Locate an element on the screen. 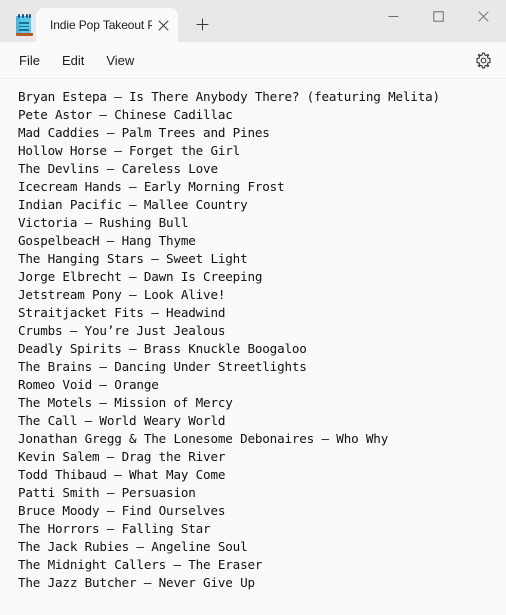 The image size is (506, 615). tab-title: Indie Pop Takeout Playlist 03-23-2 is located at coordinates (101, 25).